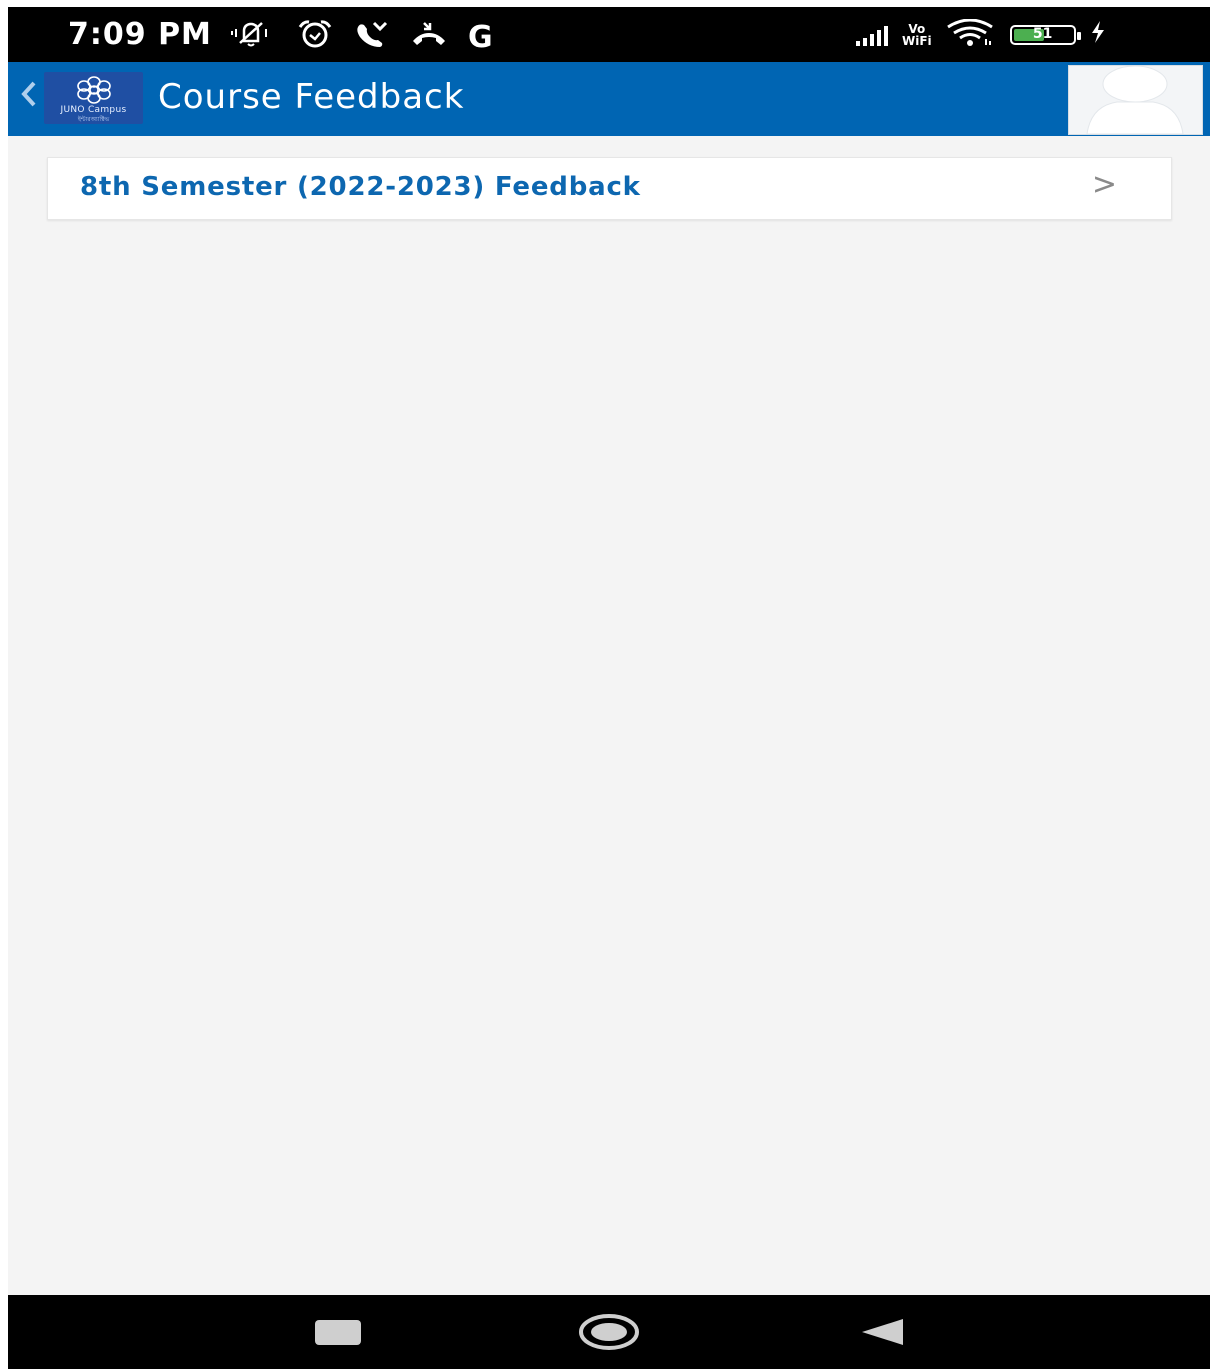 The width and height of the screenshot is (1210, 1369). Describe the element at coordinates (29, 98) in the screenshot. I see `chevron-left-icon` at that location.